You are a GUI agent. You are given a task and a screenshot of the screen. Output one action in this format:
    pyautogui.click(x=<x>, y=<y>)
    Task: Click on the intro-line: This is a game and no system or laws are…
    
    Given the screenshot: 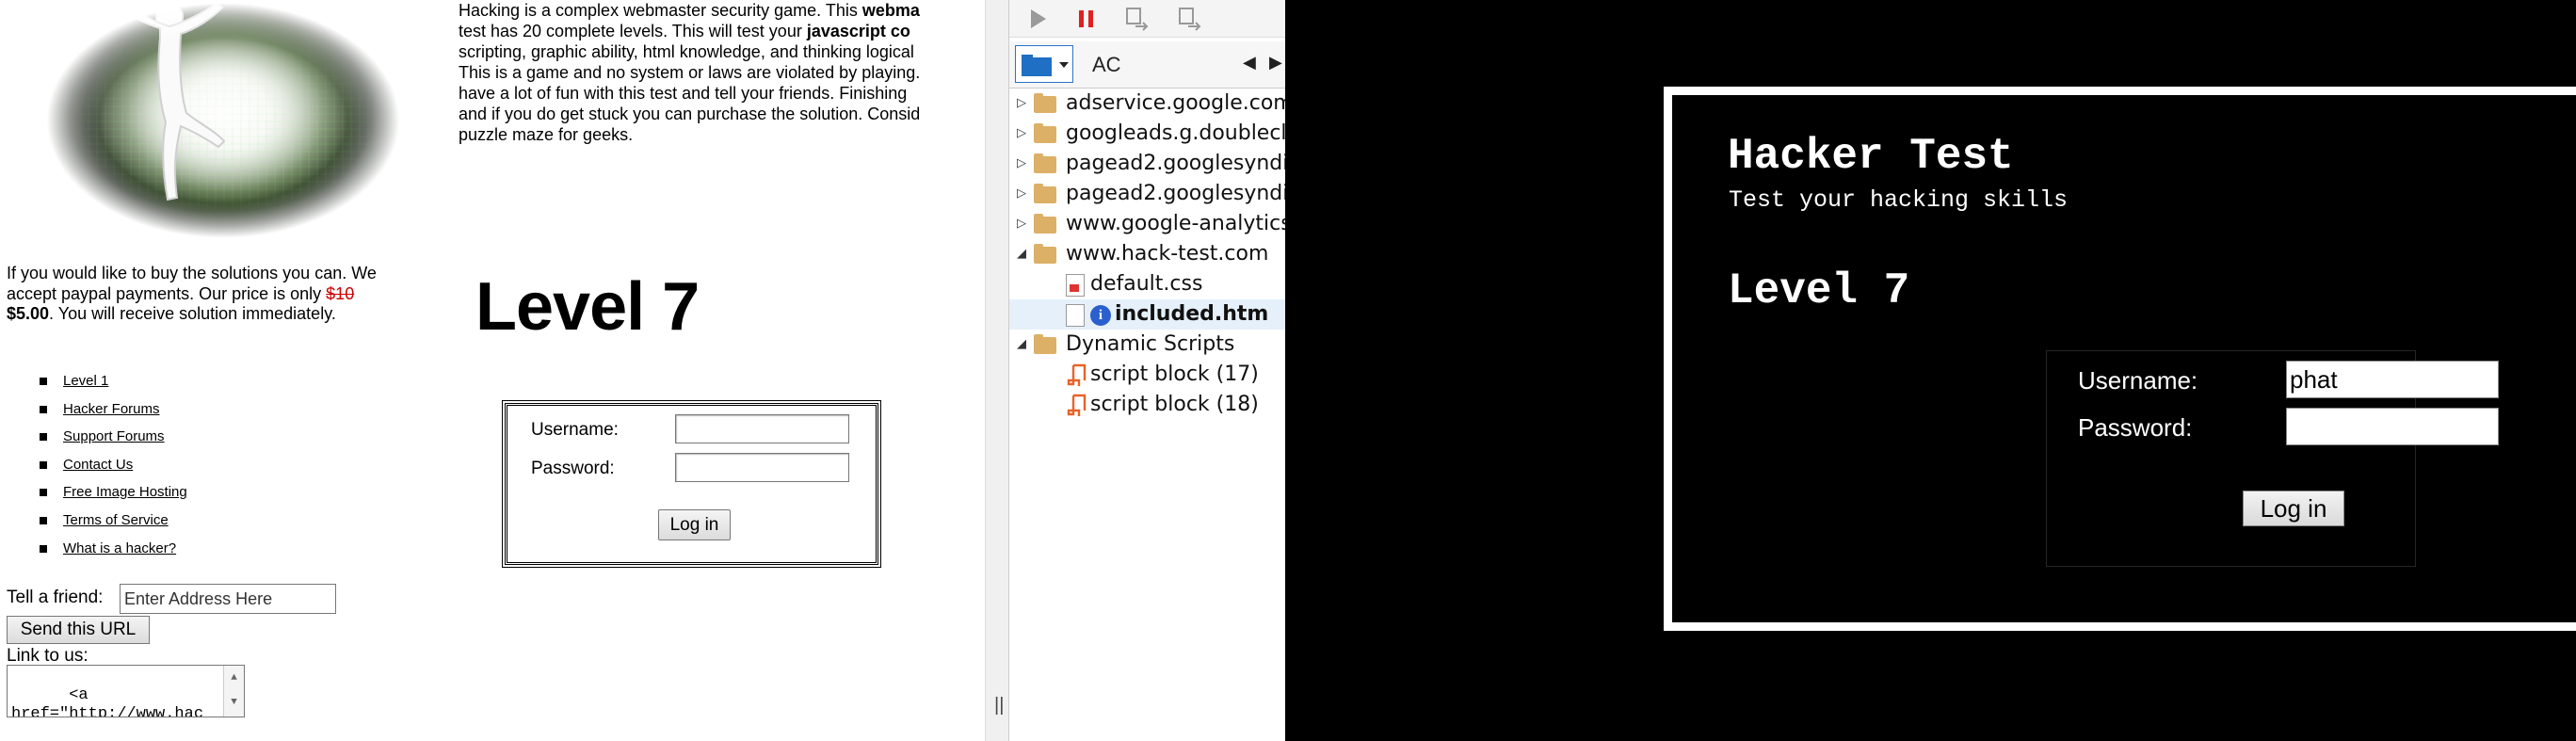 What is the action you would take?
    pyautogui.click(x=690, y=72)
    